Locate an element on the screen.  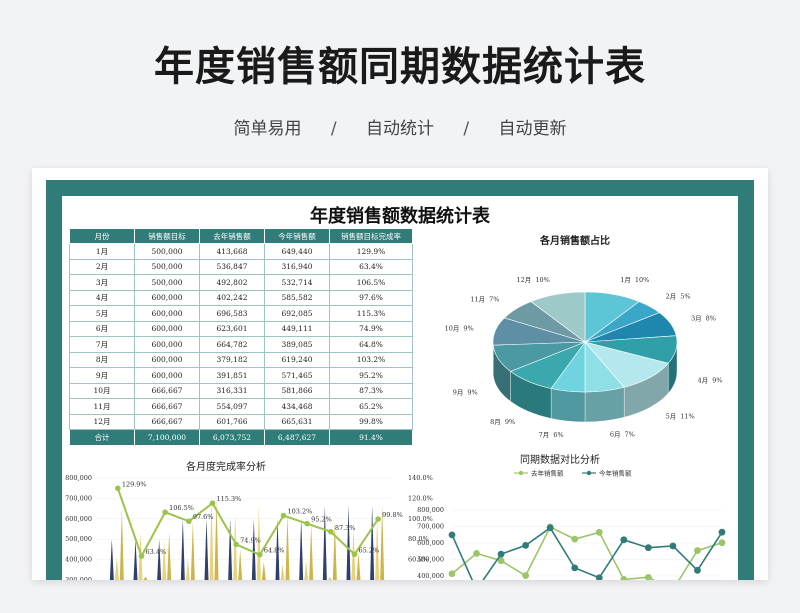
y-axis-tick-label: 600,000 is located at coordinates (430, 543).